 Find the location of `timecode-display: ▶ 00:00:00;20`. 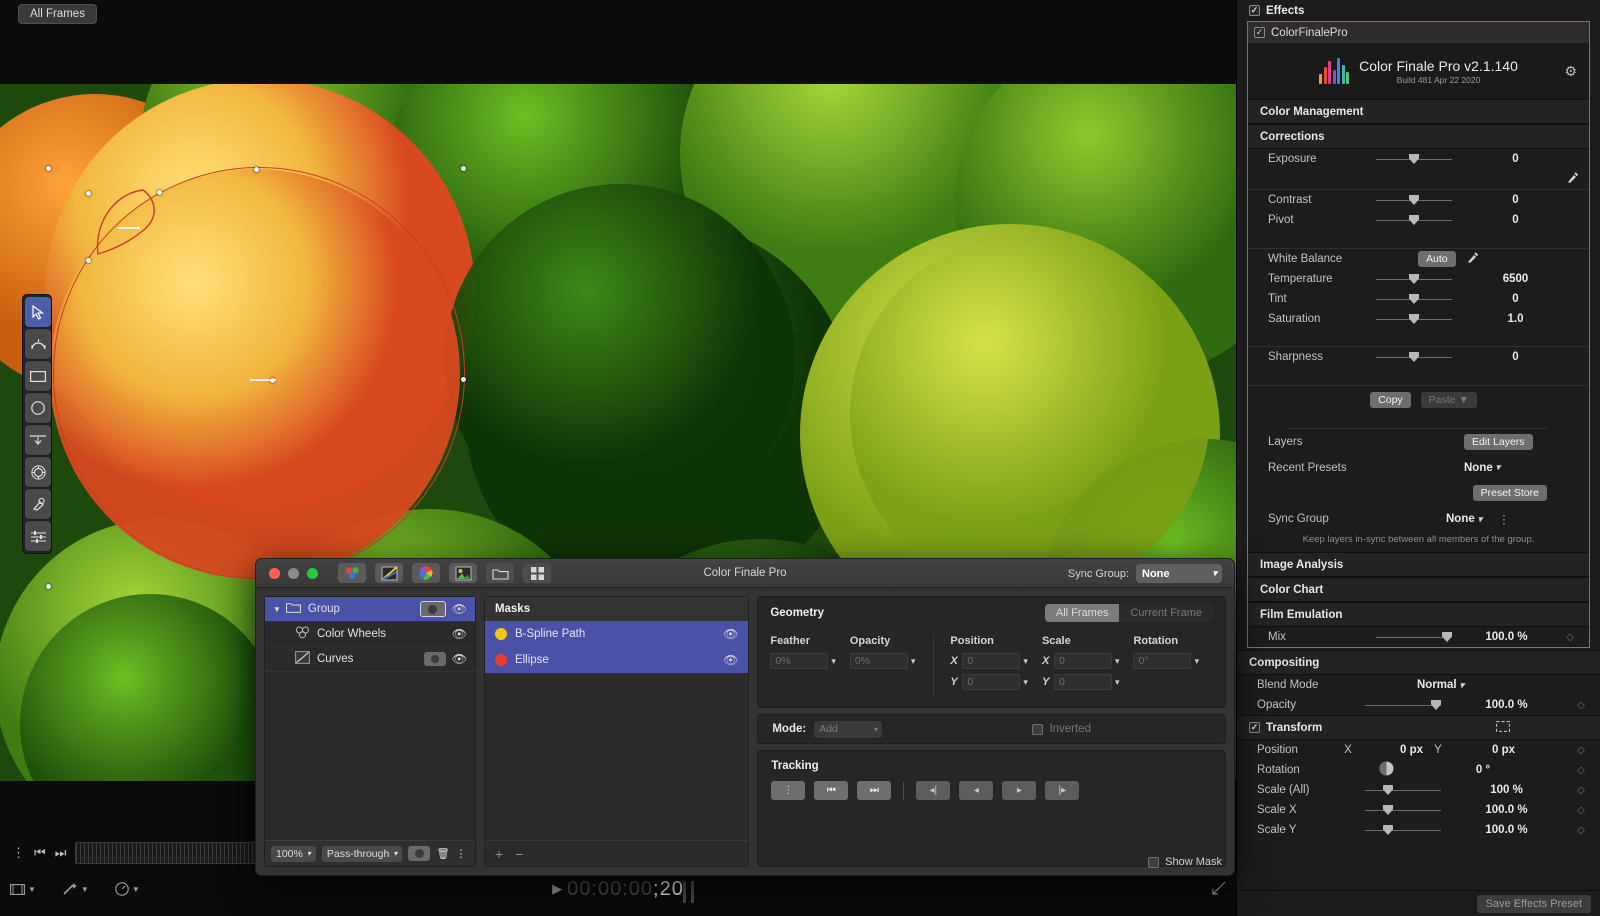

timecode-display: ▶ 00:00:00;20 is located at coordinates (618, 889).